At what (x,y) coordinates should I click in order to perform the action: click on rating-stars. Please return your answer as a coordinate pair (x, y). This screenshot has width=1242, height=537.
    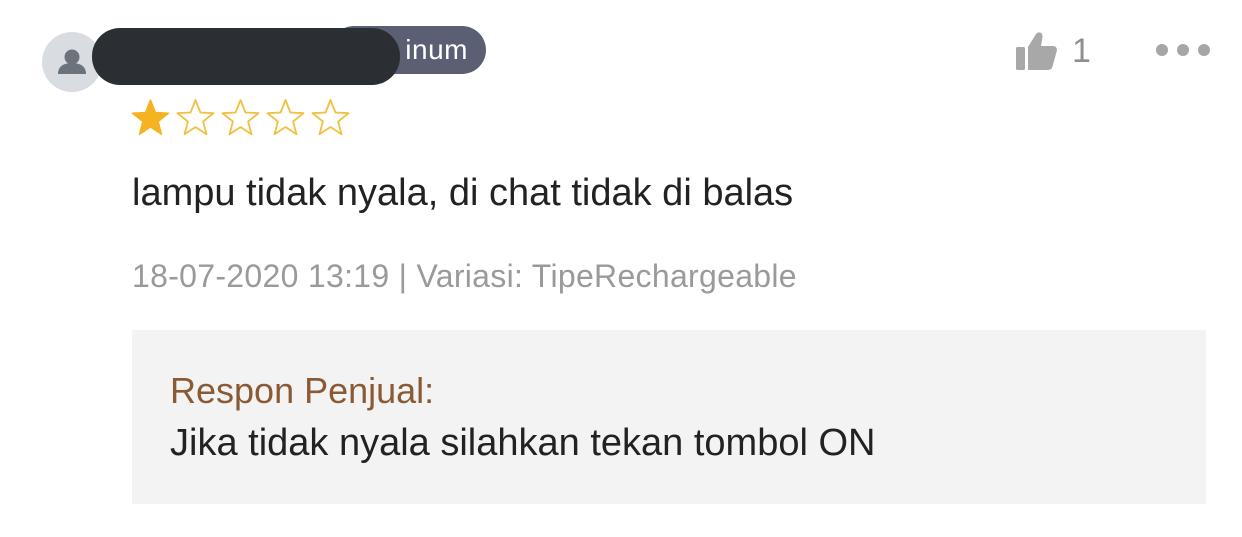
    Looking at the image, I should click on (240, 118).